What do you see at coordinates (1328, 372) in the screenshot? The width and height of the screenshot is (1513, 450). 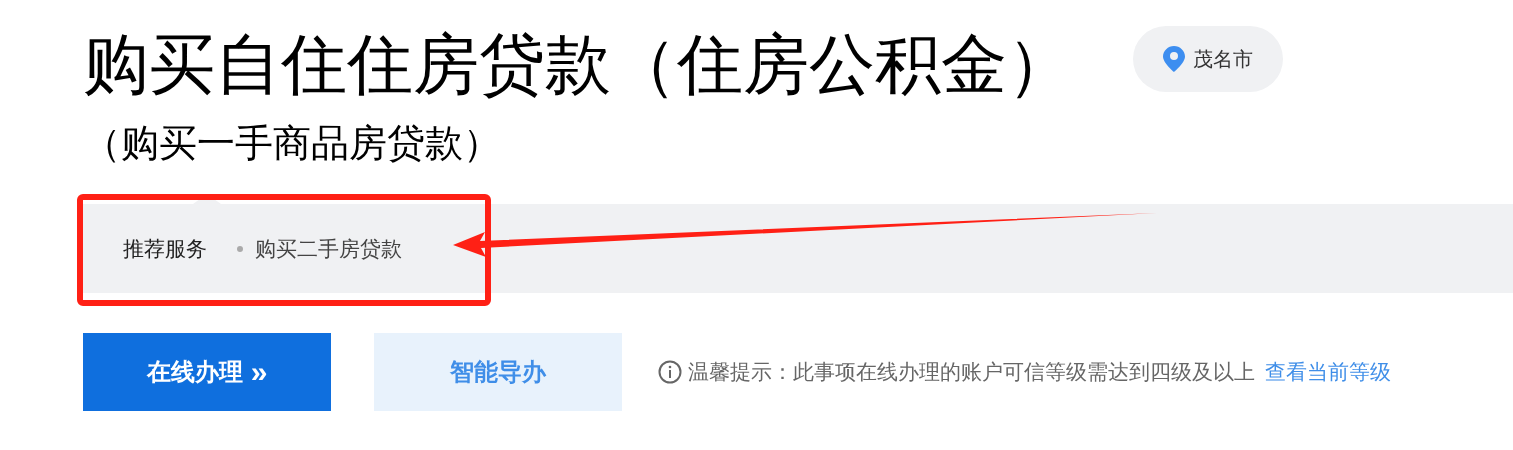 I see `check-level-link: 查看当前等级` at bounding box center [1328, 372].